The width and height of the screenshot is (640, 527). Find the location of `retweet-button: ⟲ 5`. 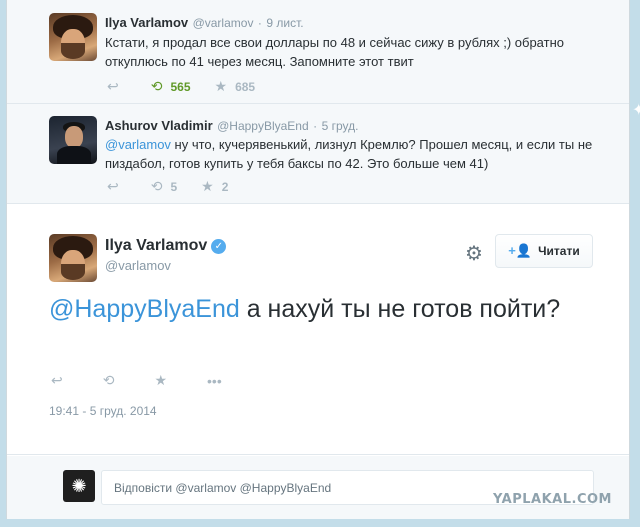

retweet-button: ⟲ 5 is located at coordinates (164, 186).